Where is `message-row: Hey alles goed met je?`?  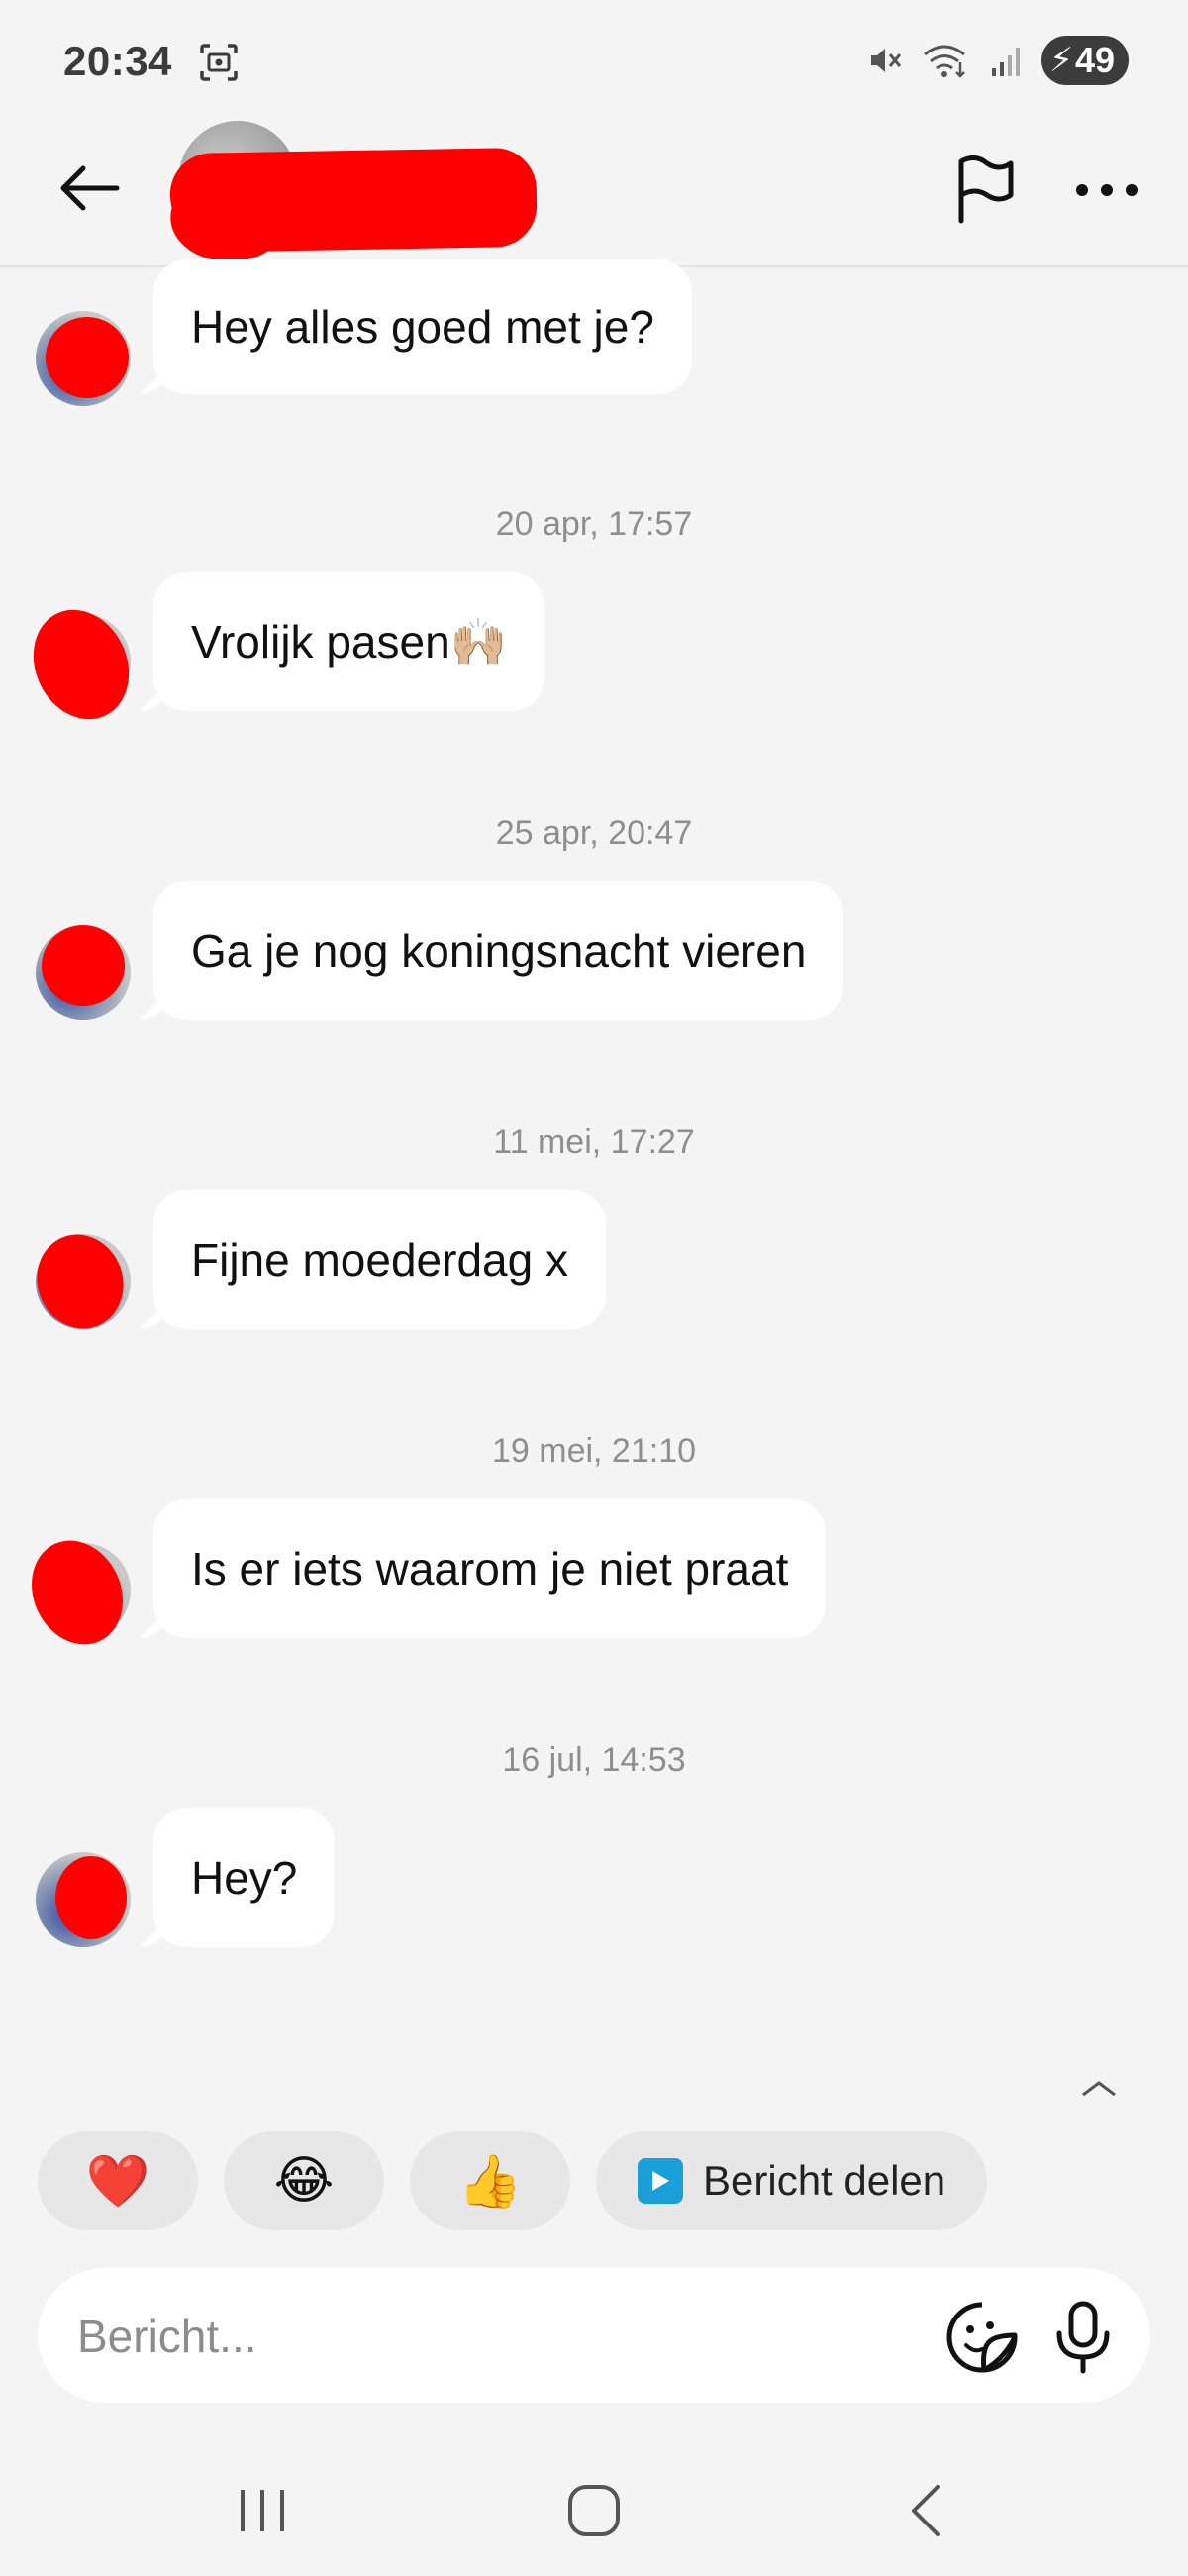
message-row: Hey alles goed met je? is located at coordinates (594, 332).